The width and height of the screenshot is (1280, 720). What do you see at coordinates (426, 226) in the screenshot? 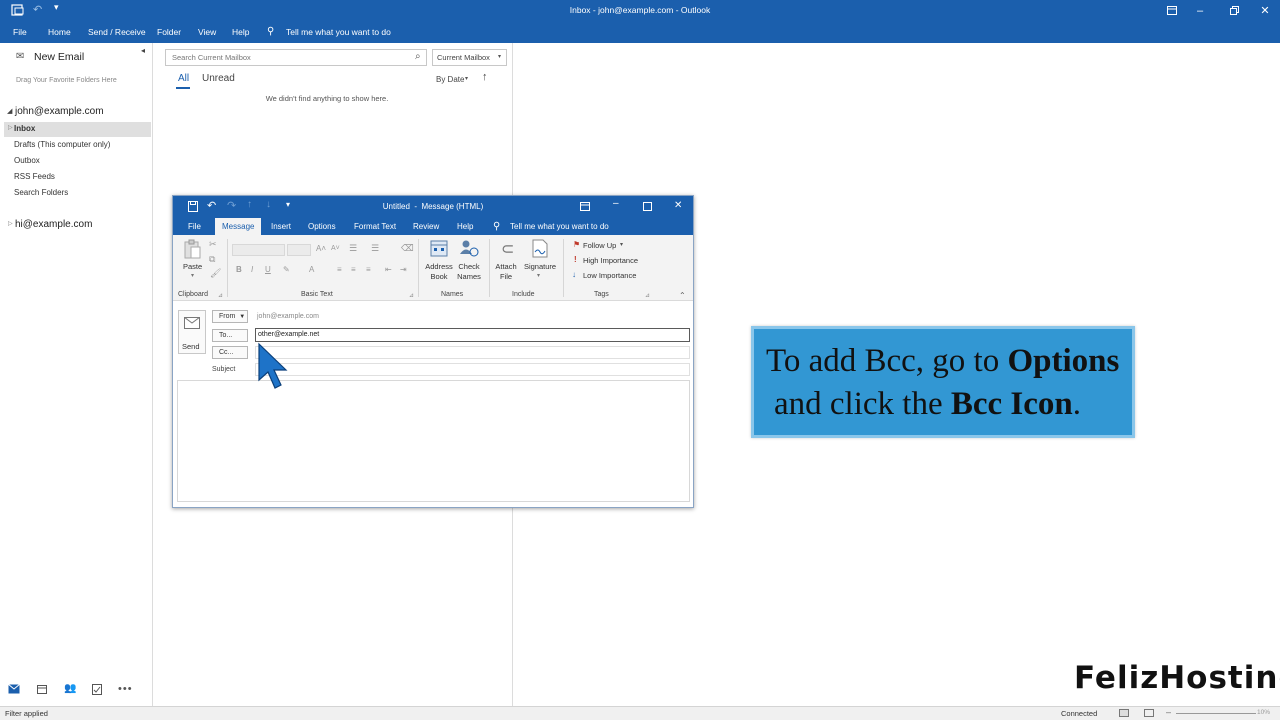
I see `compose-tab-review: Review` at bounding box center [426, 226].